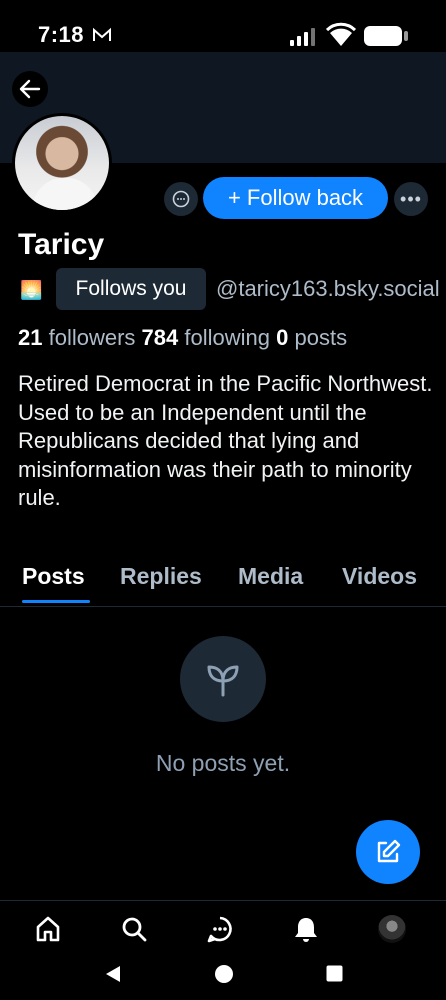  Describe the element at coordinates (161, 576) in the screenshot. I see `tab-replies: Replies` at that location.